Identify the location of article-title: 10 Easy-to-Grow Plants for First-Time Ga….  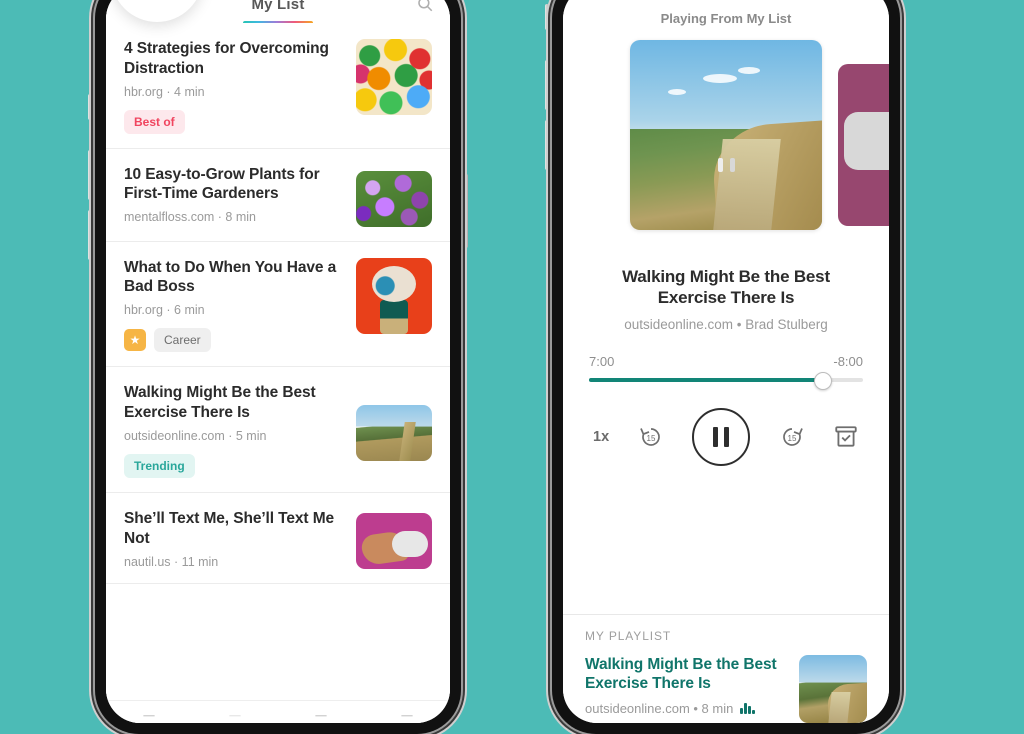
(222, 184).